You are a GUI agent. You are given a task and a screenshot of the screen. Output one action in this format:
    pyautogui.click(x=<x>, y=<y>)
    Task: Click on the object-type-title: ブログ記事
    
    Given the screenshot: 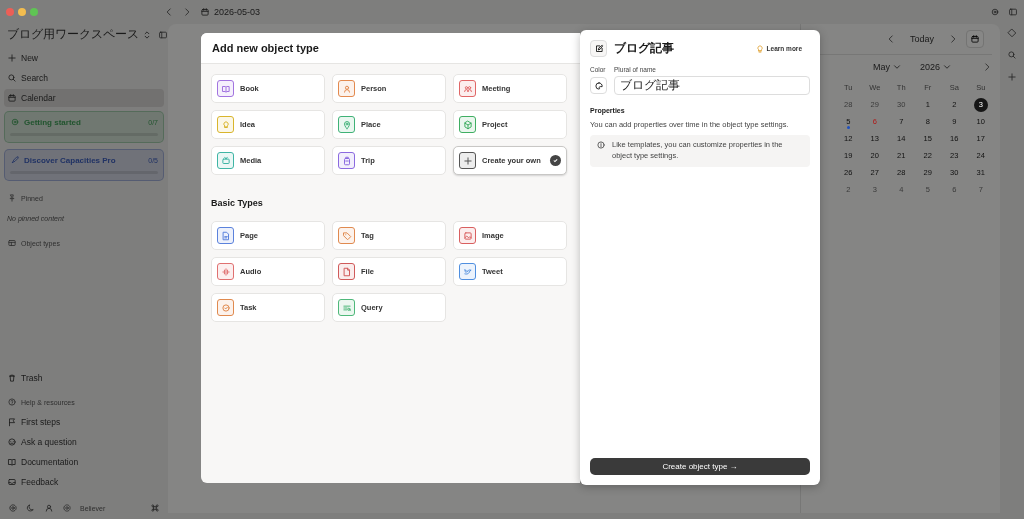 What is the action you would take?
    pyautogui.click(x=644, y=48)
    